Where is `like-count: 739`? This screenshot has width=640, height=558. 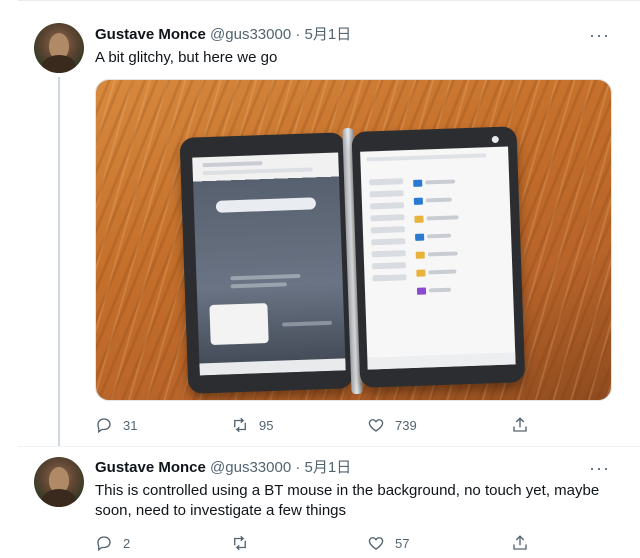
like-count: 739 is located at coordinates (406, 425).